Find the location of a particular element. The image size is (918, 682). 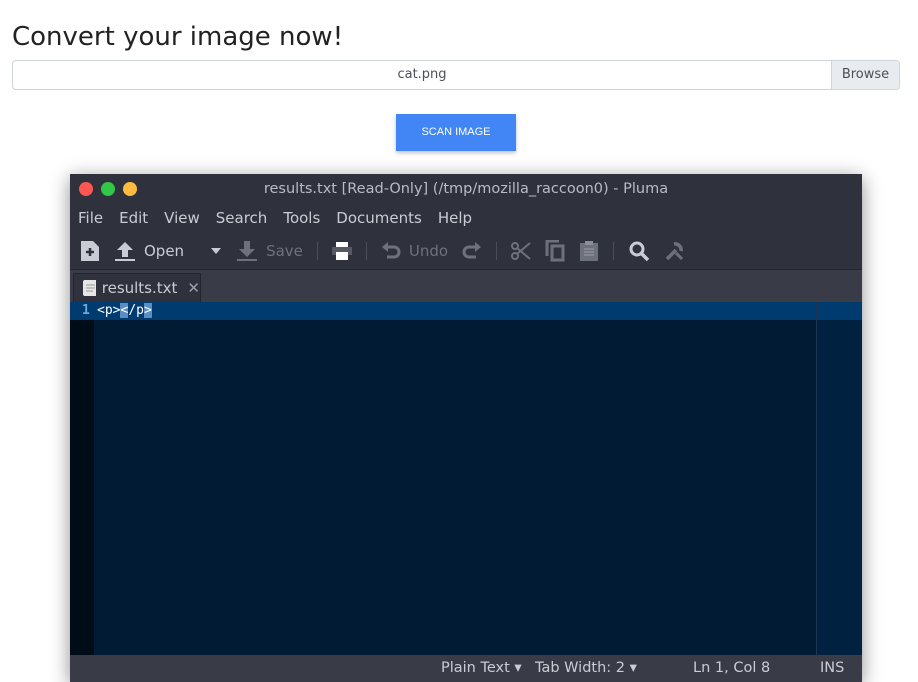

code-line: <p></p> is located at coordinates (124, 310).